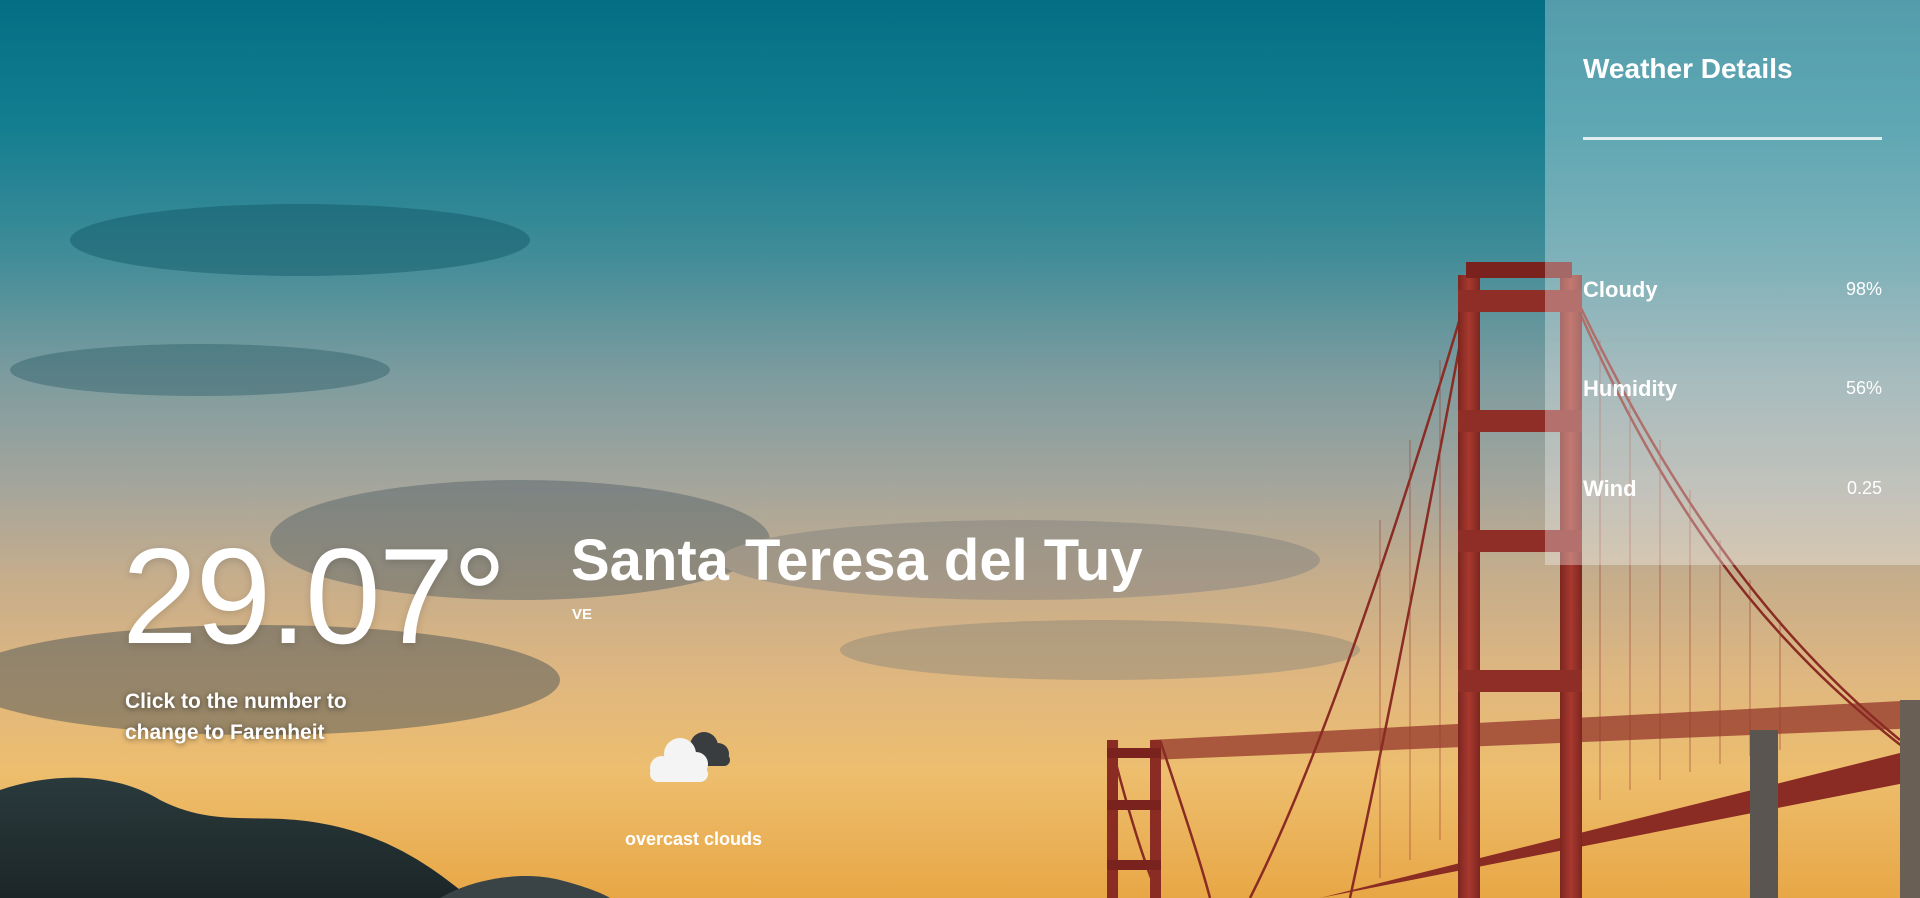 This screenshot has height=898, width=1920. I want to click on city-name: Santa Teresa del Tuy, so click(857, 560).